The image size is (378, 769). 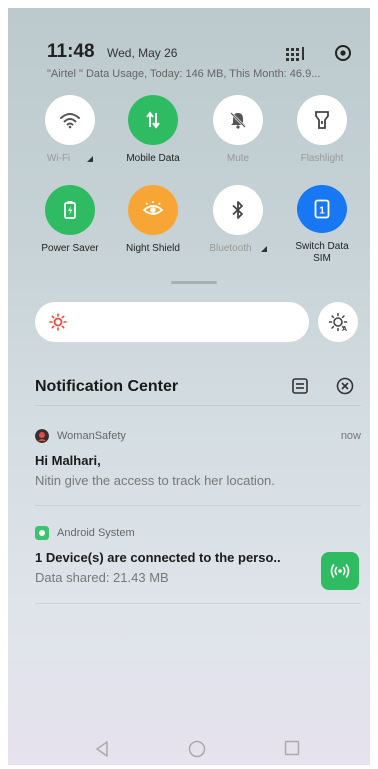 What do you see at coordinates (153, 120) in the screenshot?
I see `mobile-data-icon` at bounding box center [153, 120].